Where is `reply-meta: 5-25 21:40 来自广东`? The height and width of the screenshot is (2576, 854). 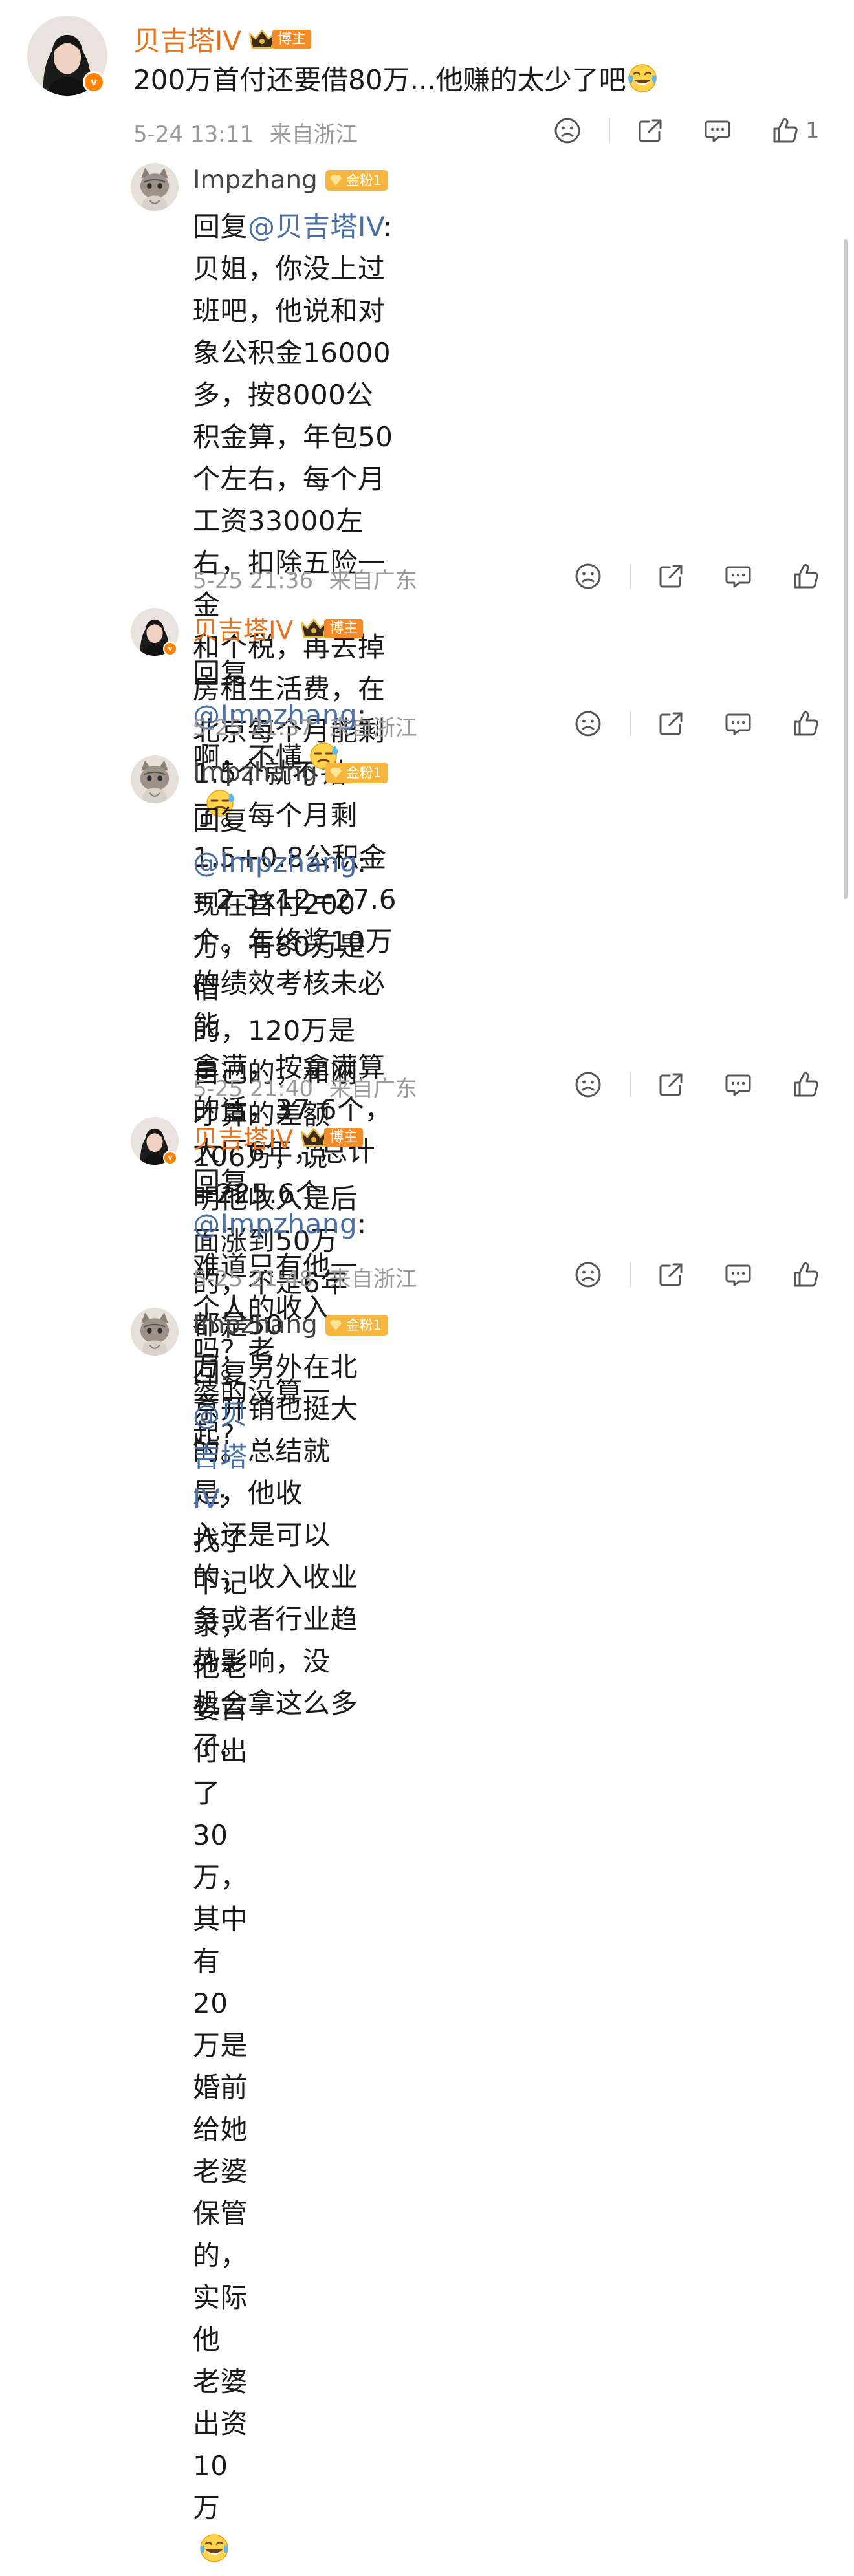 reply-meta: 5-25 21:40 来自广东 is located at coordinates (305, 1087).